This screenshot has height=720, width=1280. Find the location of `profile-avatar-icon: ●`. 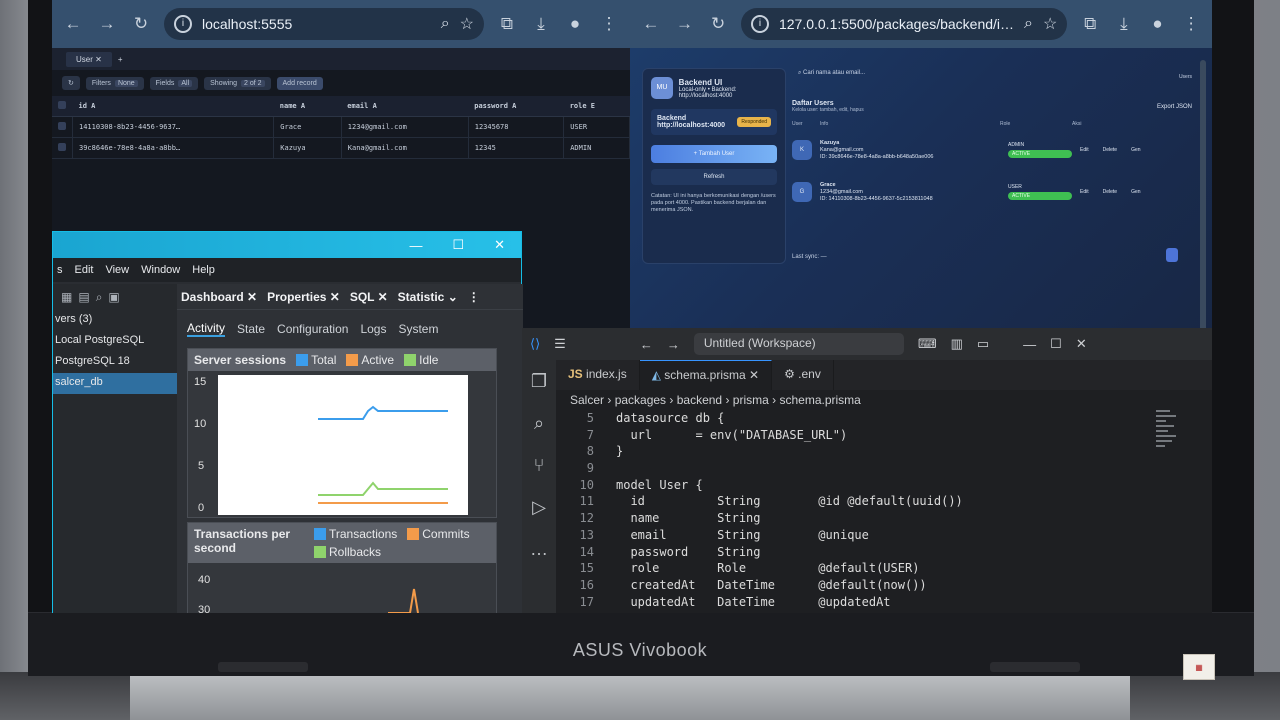

profile-avatar-icon: ● is located at coordinates (575, 24).